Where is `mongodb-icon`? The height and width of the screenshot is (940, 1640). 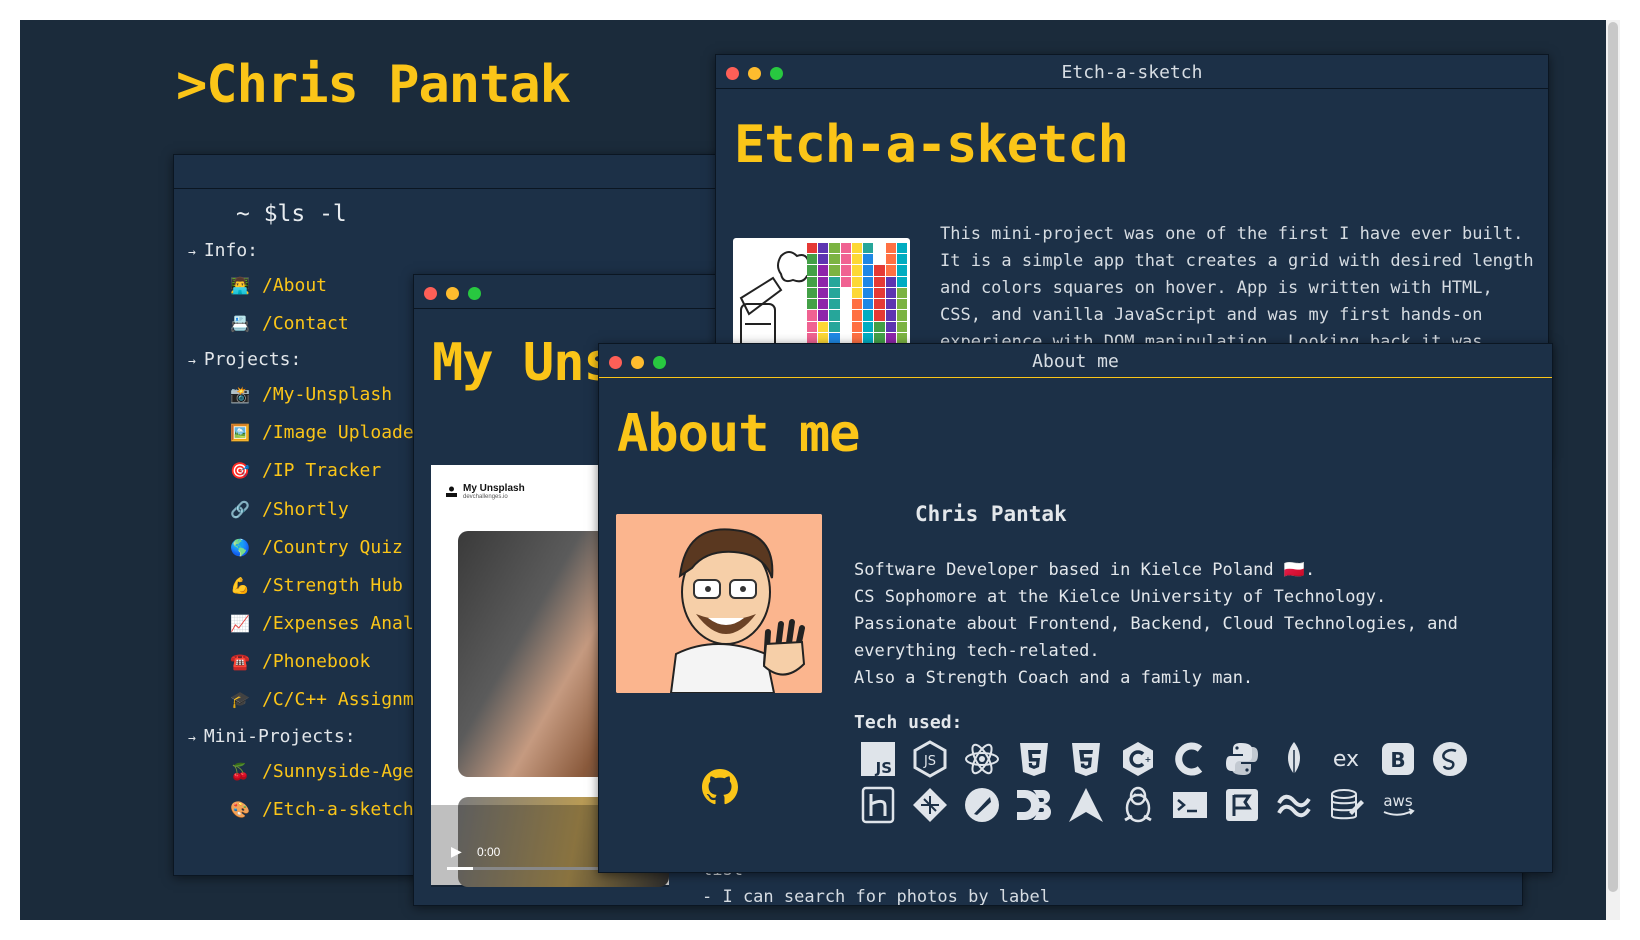 mongodb-icon is located at coordinates (1294, 759).